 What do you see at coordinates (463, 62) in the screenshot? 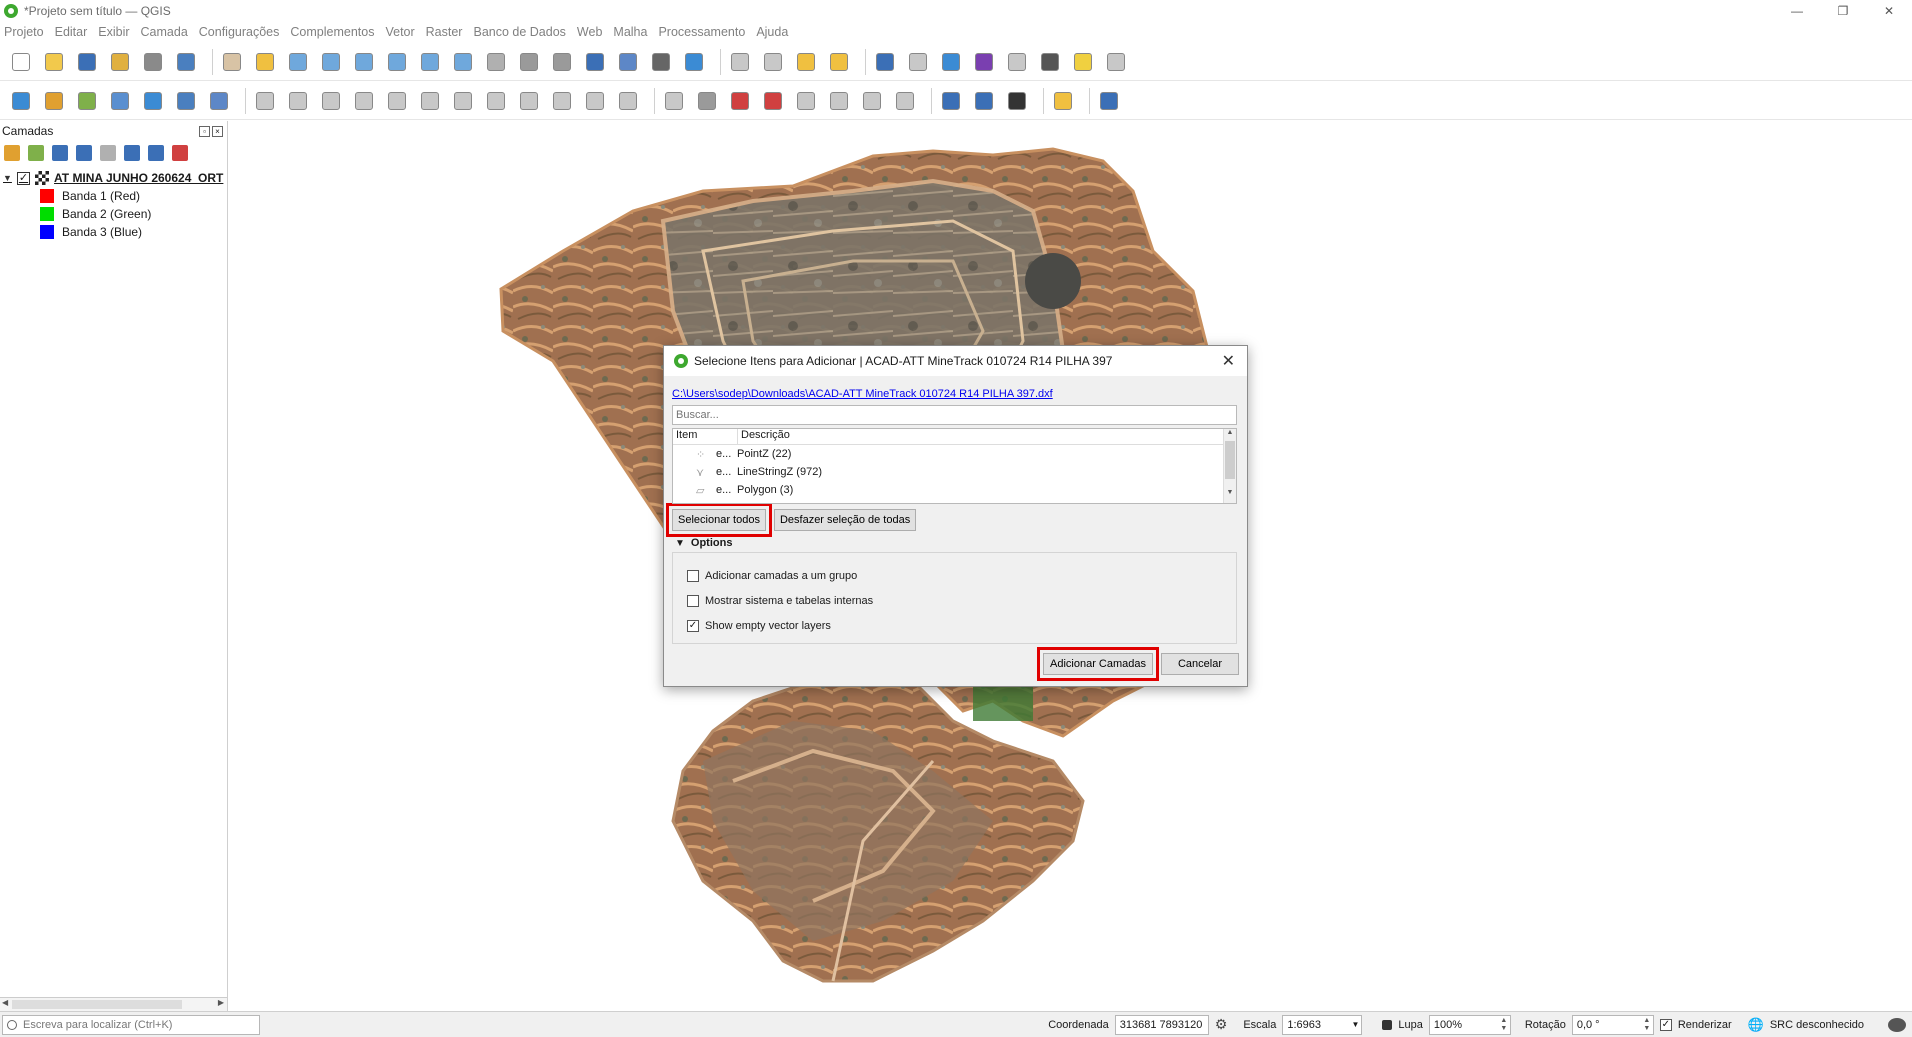
I see `zoom-native-button` at bounding box center [463, 62].